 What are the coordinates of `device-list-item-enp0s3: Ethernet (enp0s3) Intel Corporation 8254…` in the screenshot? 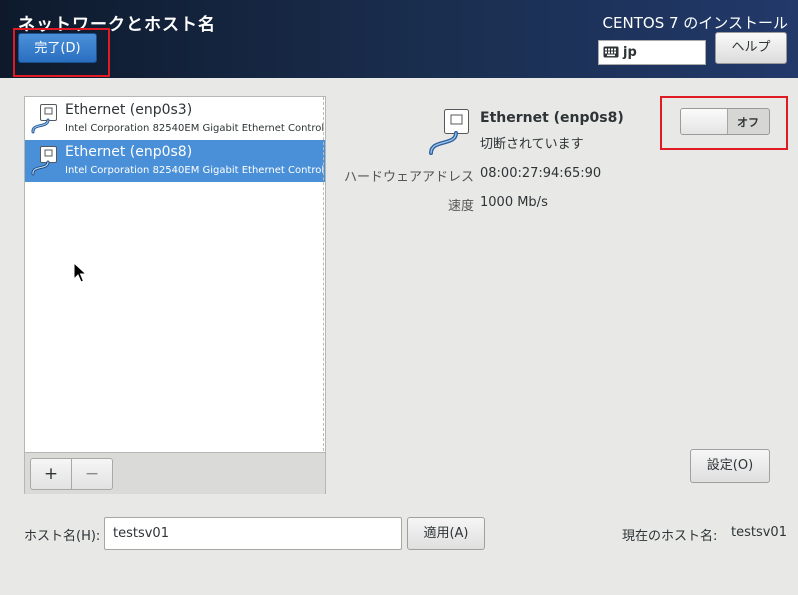 It's located at (175, 119).